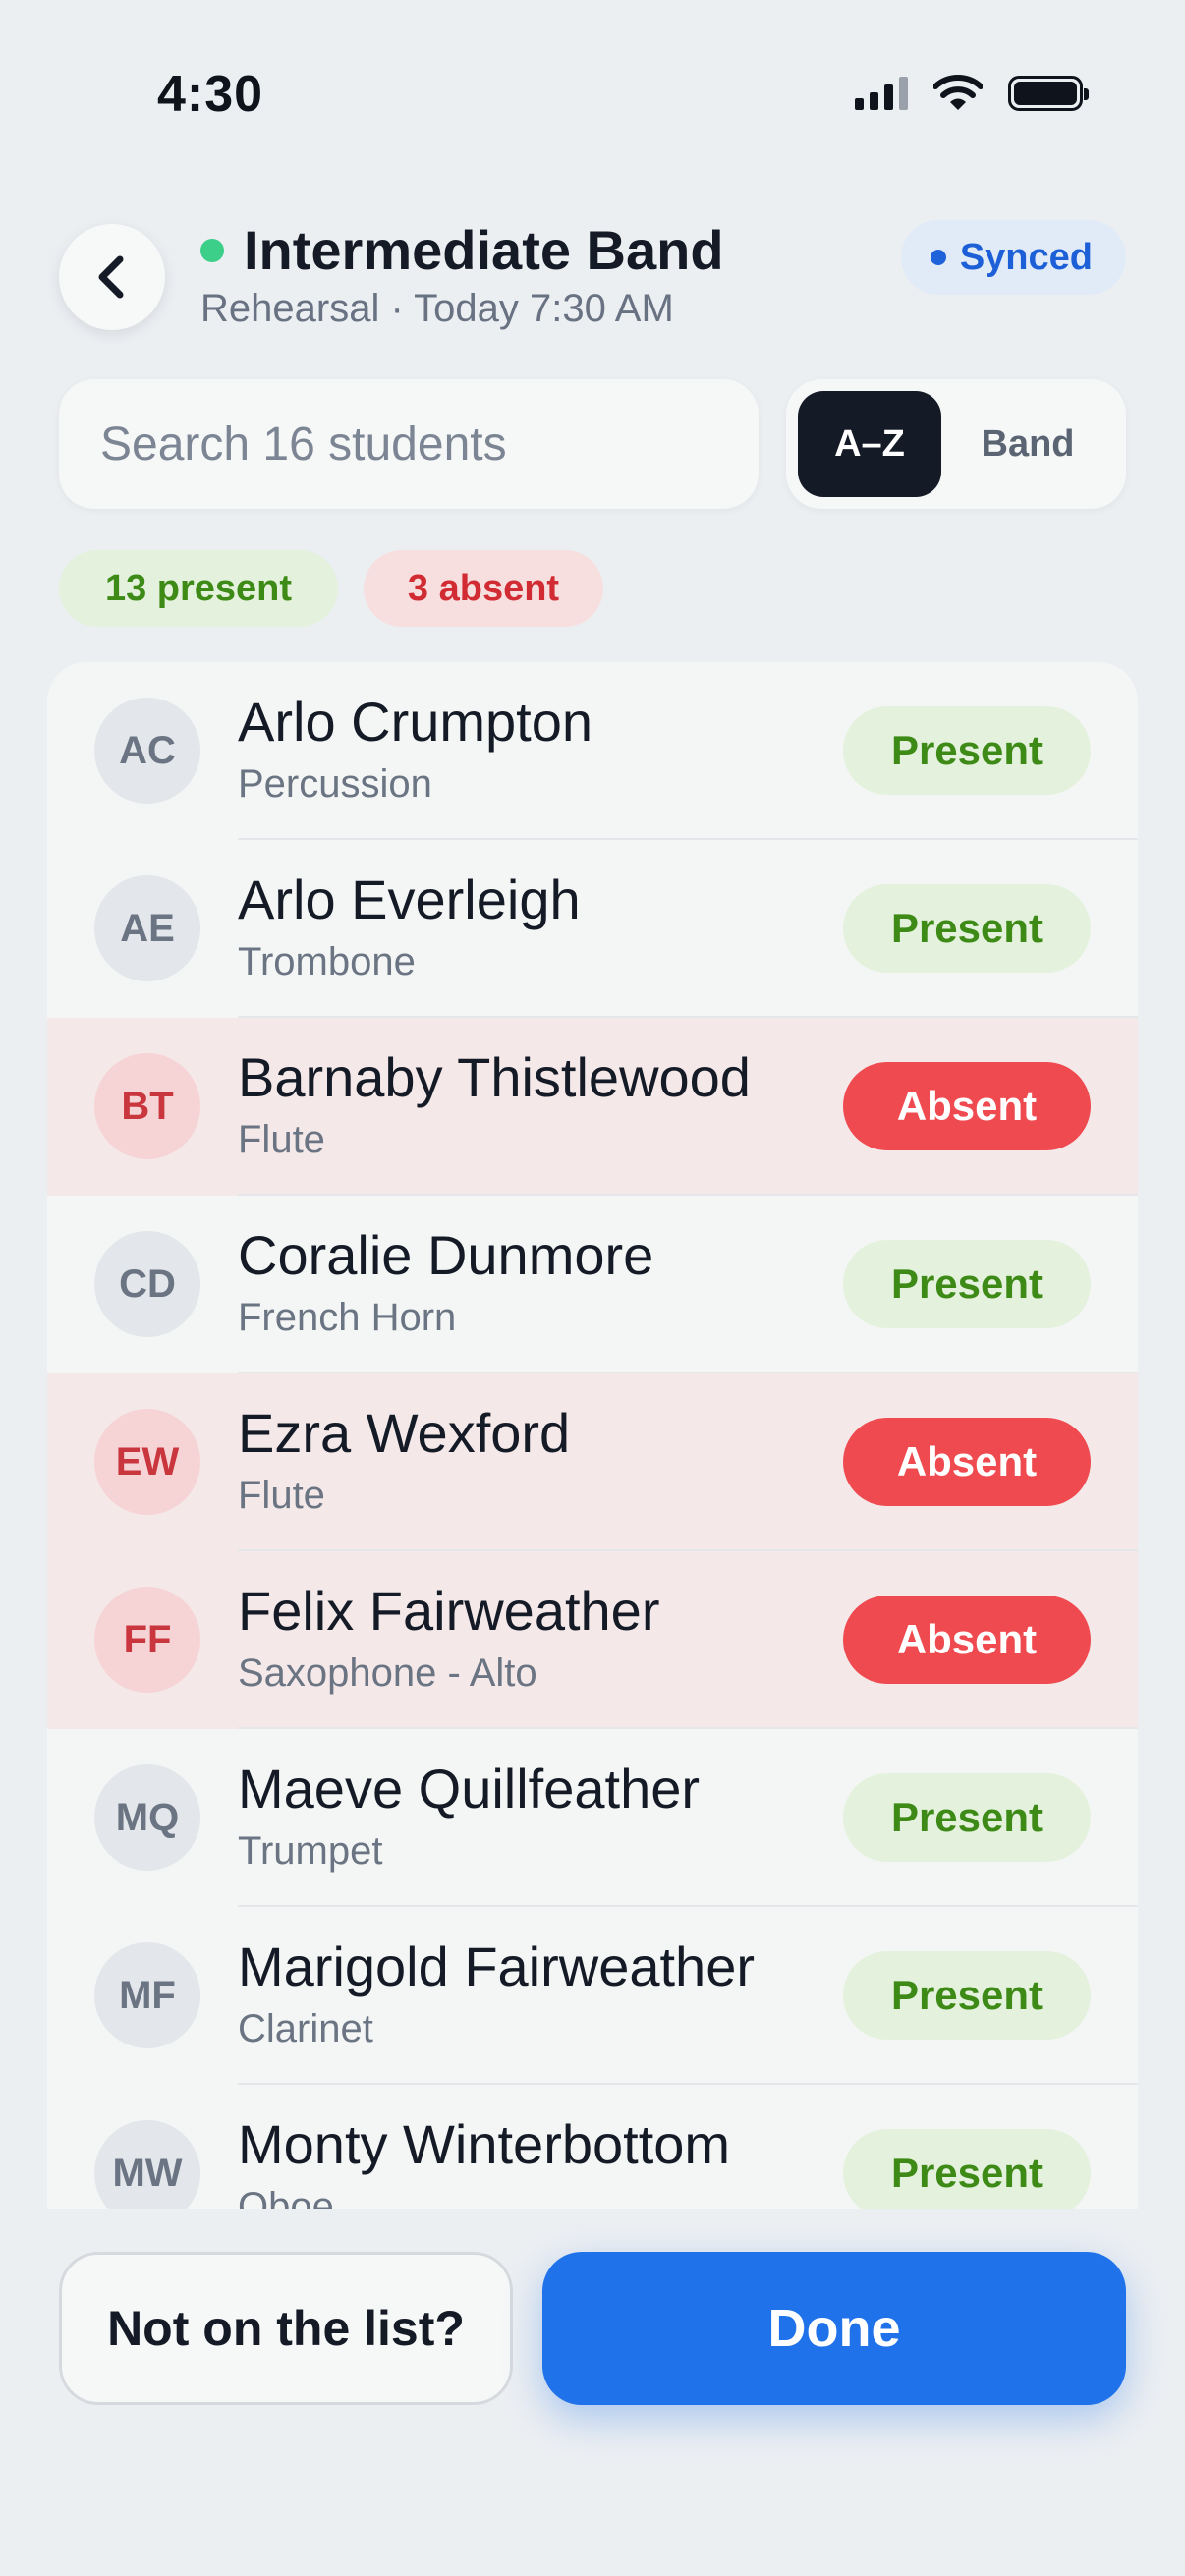 The height and width of the screenshot is (2576, 1185). I want to click on student-avatar: BT, so click(147, 1106).